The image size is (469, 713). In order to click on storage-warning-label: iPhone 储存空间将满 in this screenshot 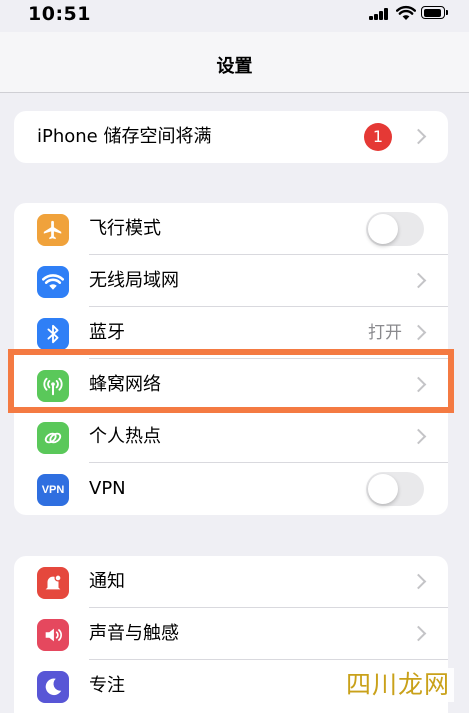, I will do `click(124, 136)`.